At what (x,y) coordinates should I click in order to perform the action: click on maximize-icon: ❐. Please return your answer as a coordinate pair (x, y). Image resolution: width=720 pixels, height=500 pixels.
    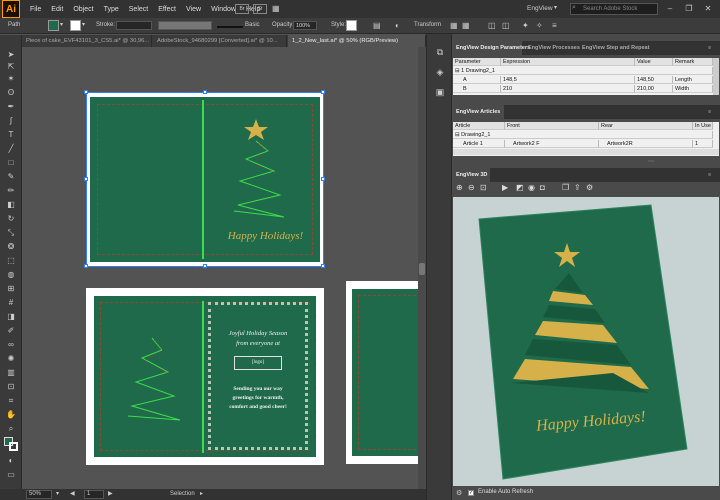
    Looking at the image, I should click on (689, 9).